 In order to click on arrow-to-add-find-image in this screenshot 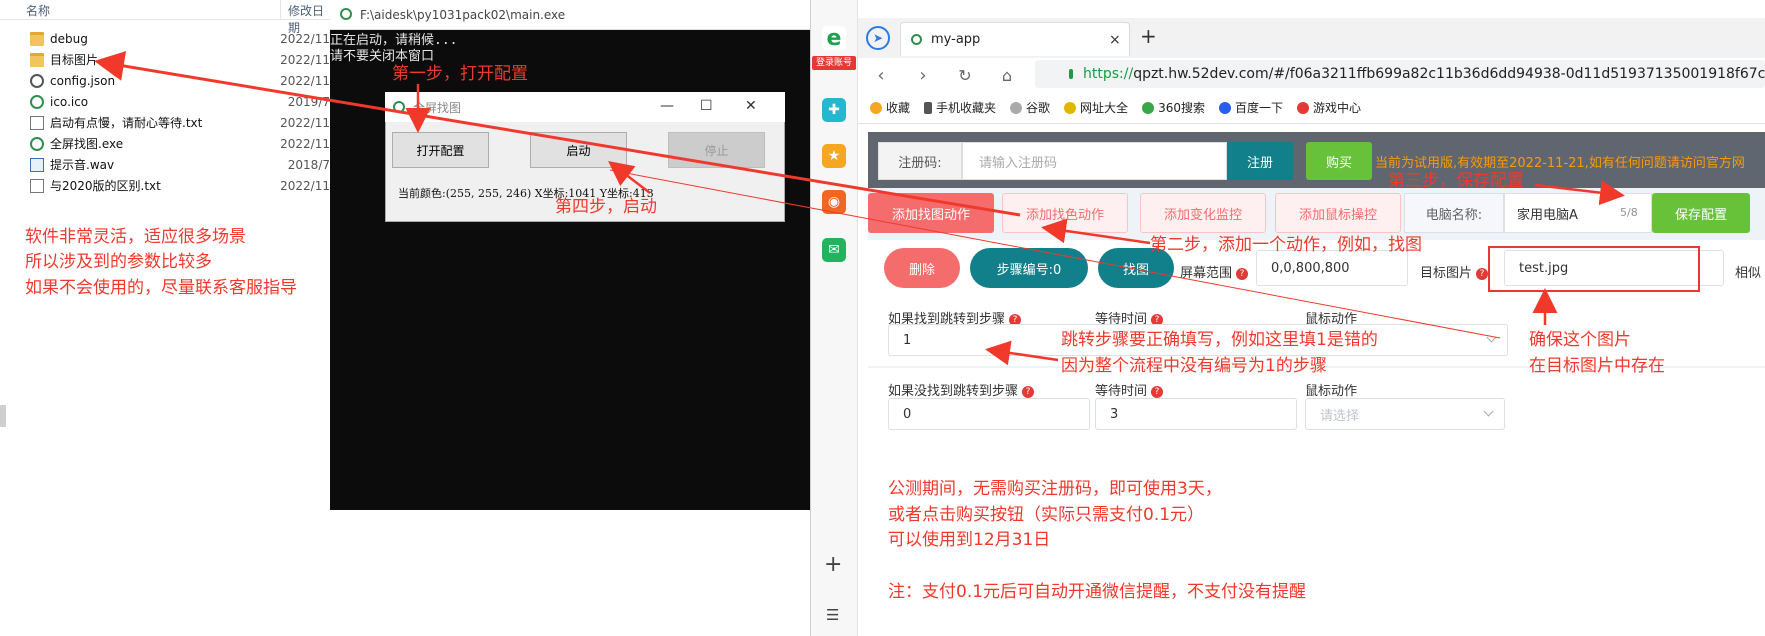, I will do `click(1096, 231)`.